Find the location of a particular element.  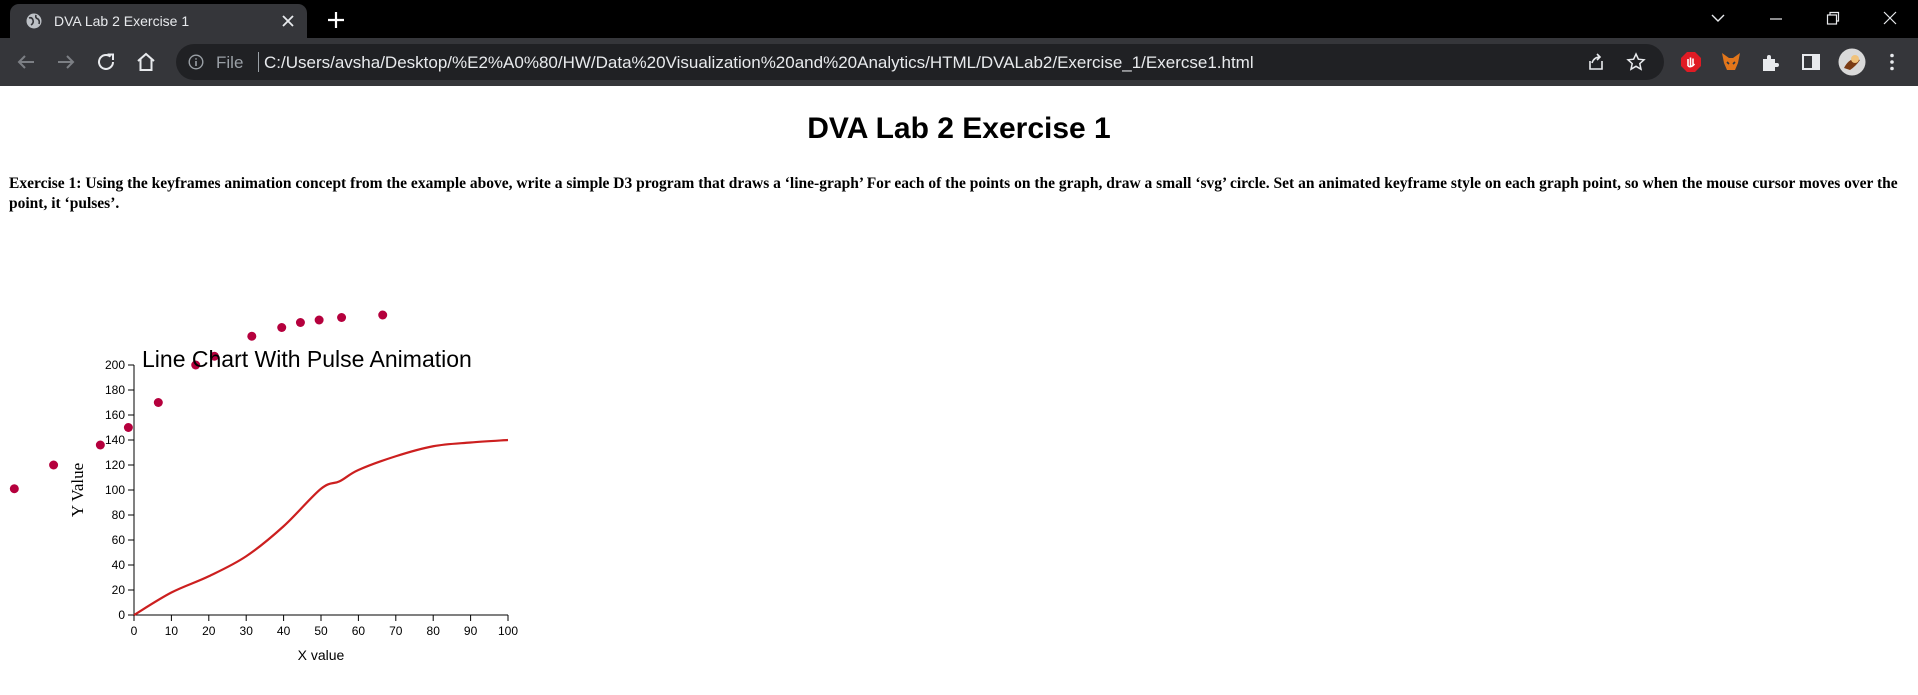

x-tick-label: 100 is located at coordinates (508, 631).